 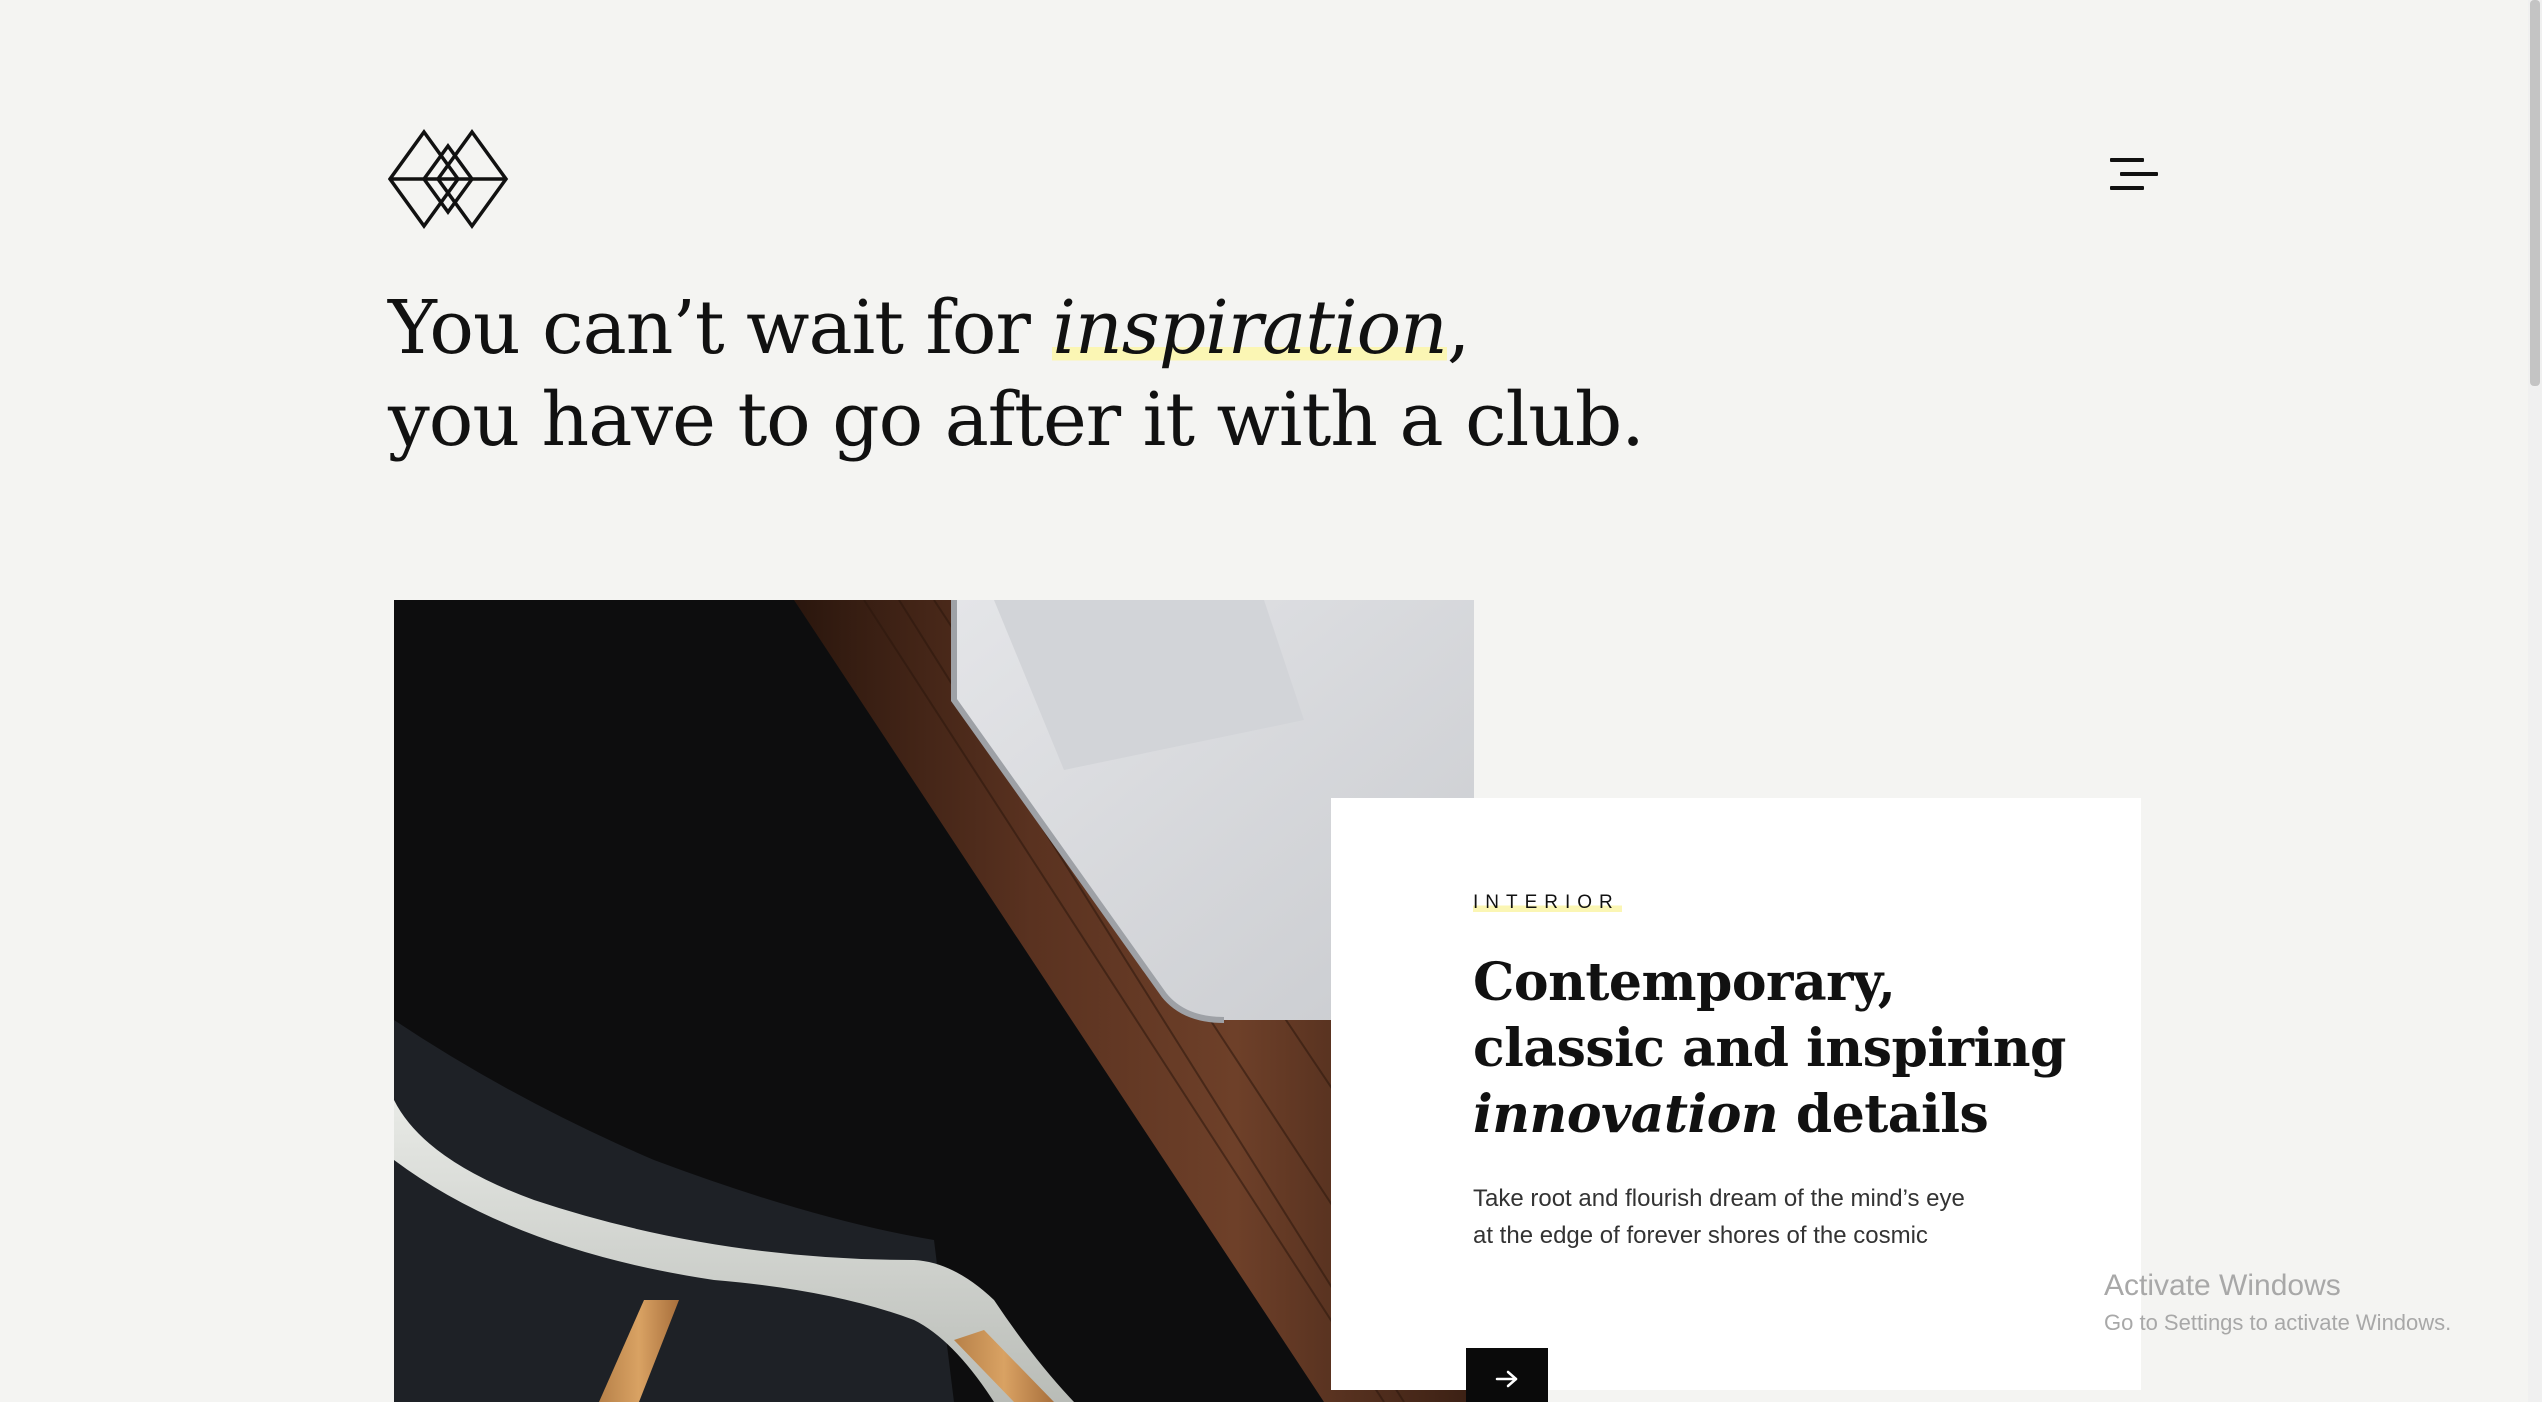 I want to click on geometric-diamond-logo-icon, so click(x=448, y=179).